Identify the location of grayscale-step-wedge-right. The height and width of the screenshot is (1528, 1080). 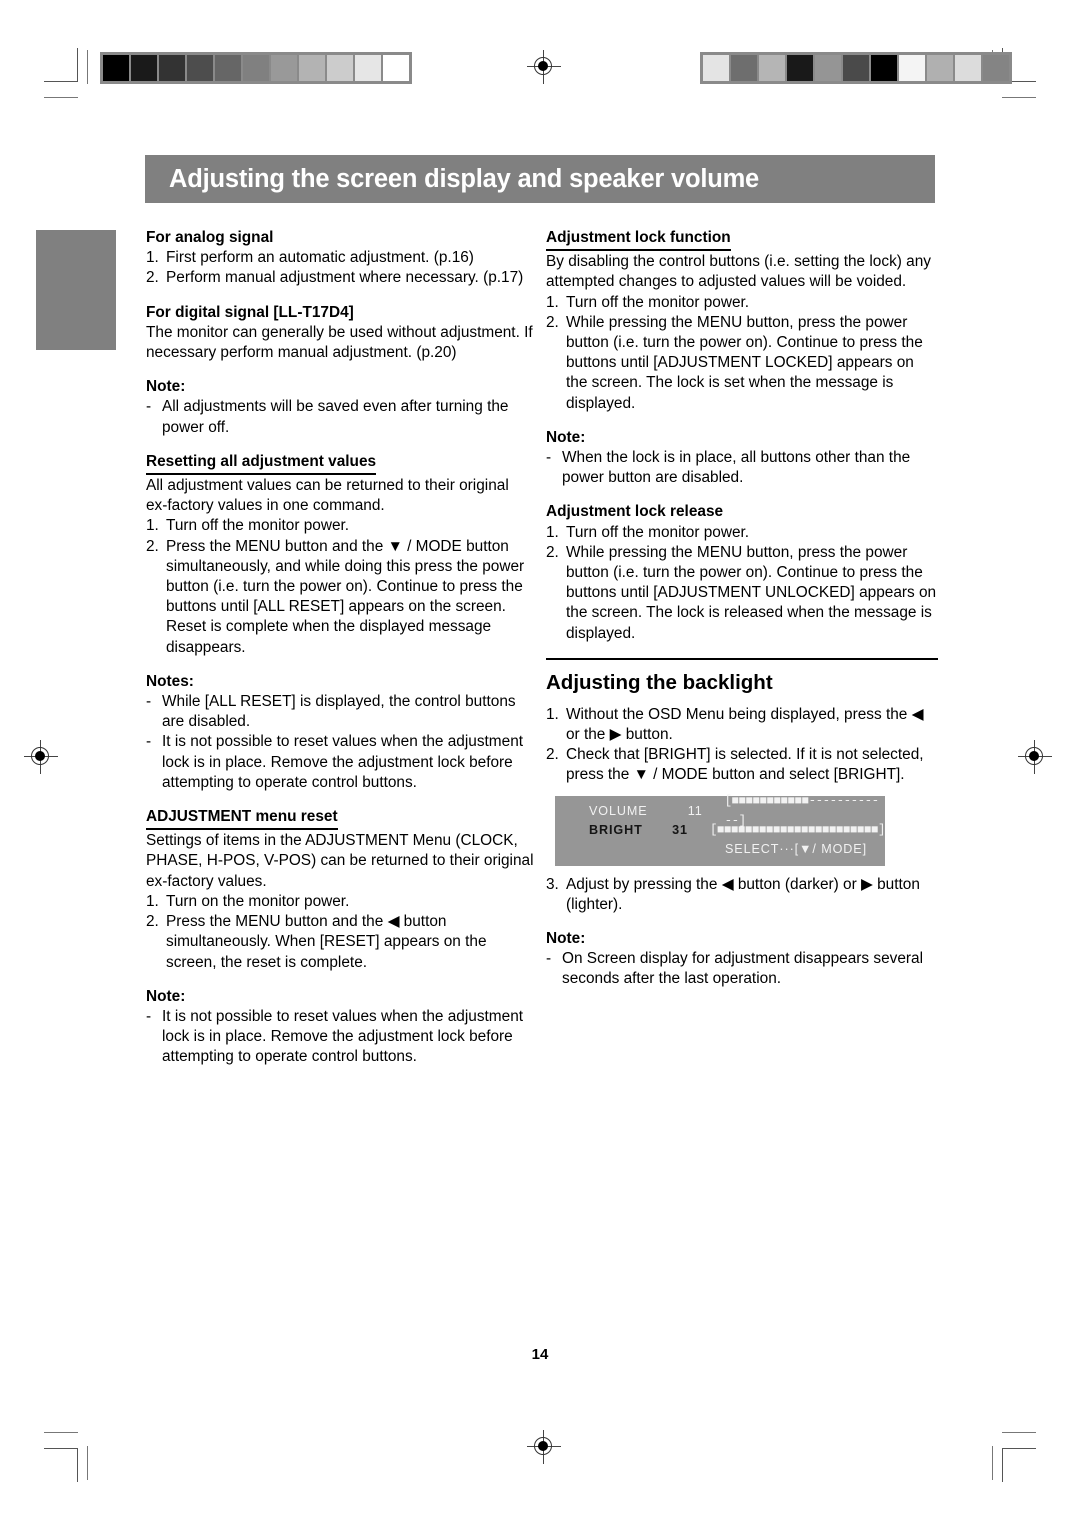
(856, 68).